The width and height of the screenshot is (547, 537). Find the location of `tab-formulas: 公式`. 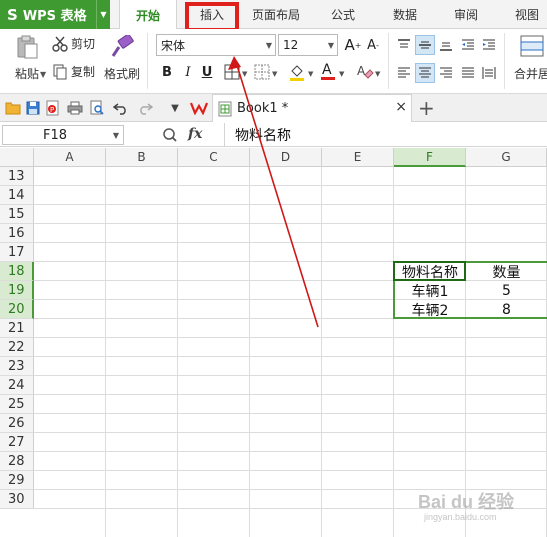

tab-formulas: 公式 is located at coordinates (343, 14).